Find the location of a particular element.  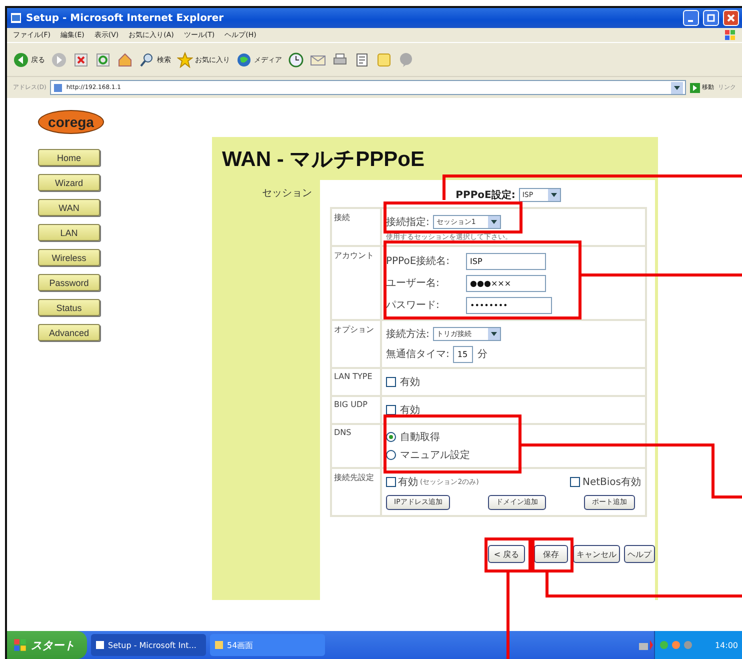

field-label: PPPoE設定: is located at coordinates (486, 195).